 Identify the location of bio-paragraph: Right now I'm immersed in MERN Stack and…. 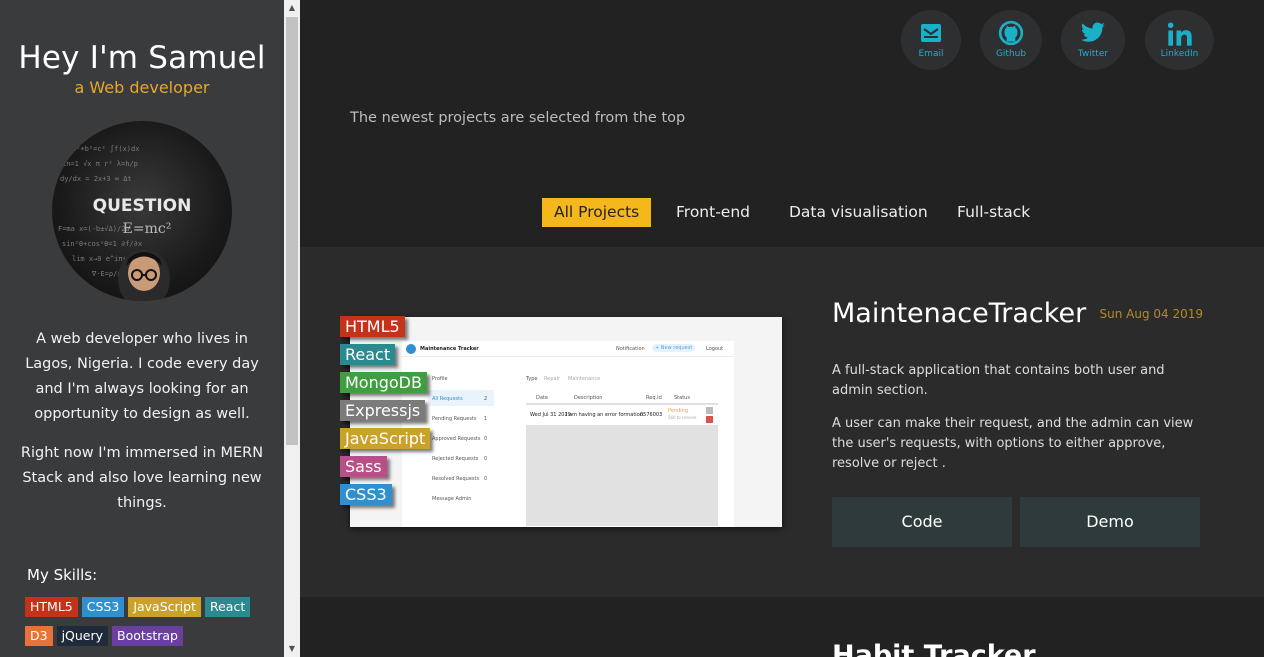
(142, 478).